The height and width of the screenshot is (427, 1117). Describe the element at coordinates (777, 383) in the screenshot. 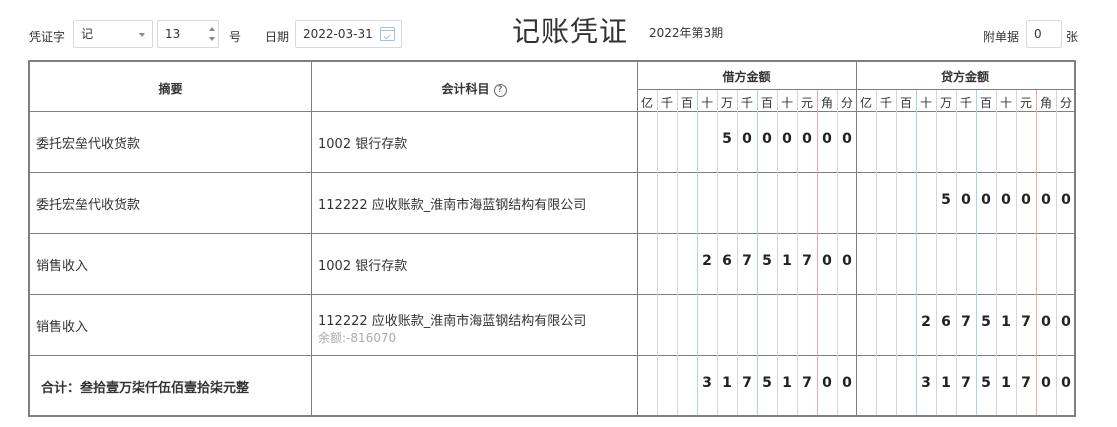

I see `total-debit-amount: 31751700` at that location.